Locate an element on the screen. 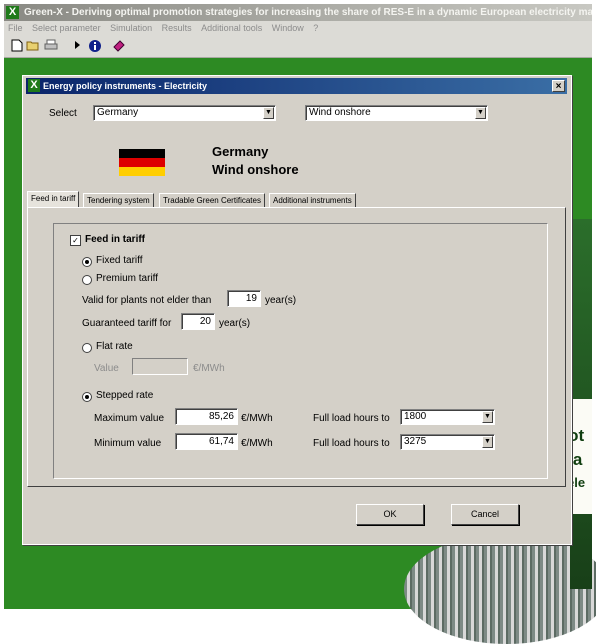  valid-plants-label: Valid for plants not elder than is located at coordinates (147, 300).